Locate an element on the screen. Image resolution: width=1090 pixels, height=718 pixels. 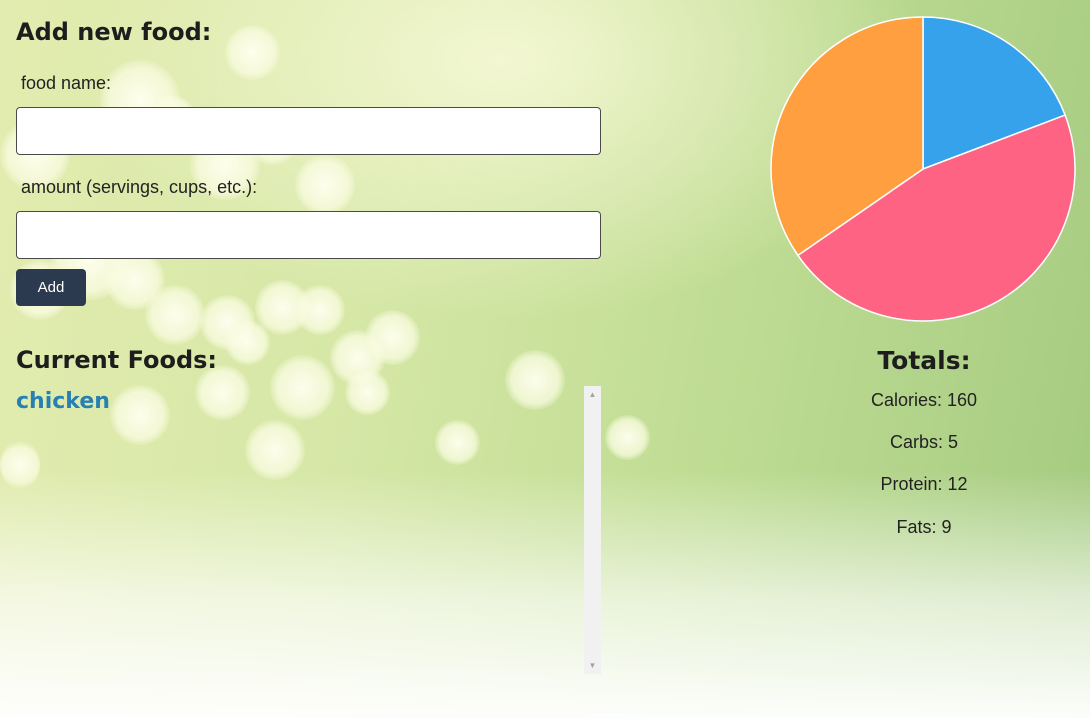
food-name-input is located at coordinates (308, 131).